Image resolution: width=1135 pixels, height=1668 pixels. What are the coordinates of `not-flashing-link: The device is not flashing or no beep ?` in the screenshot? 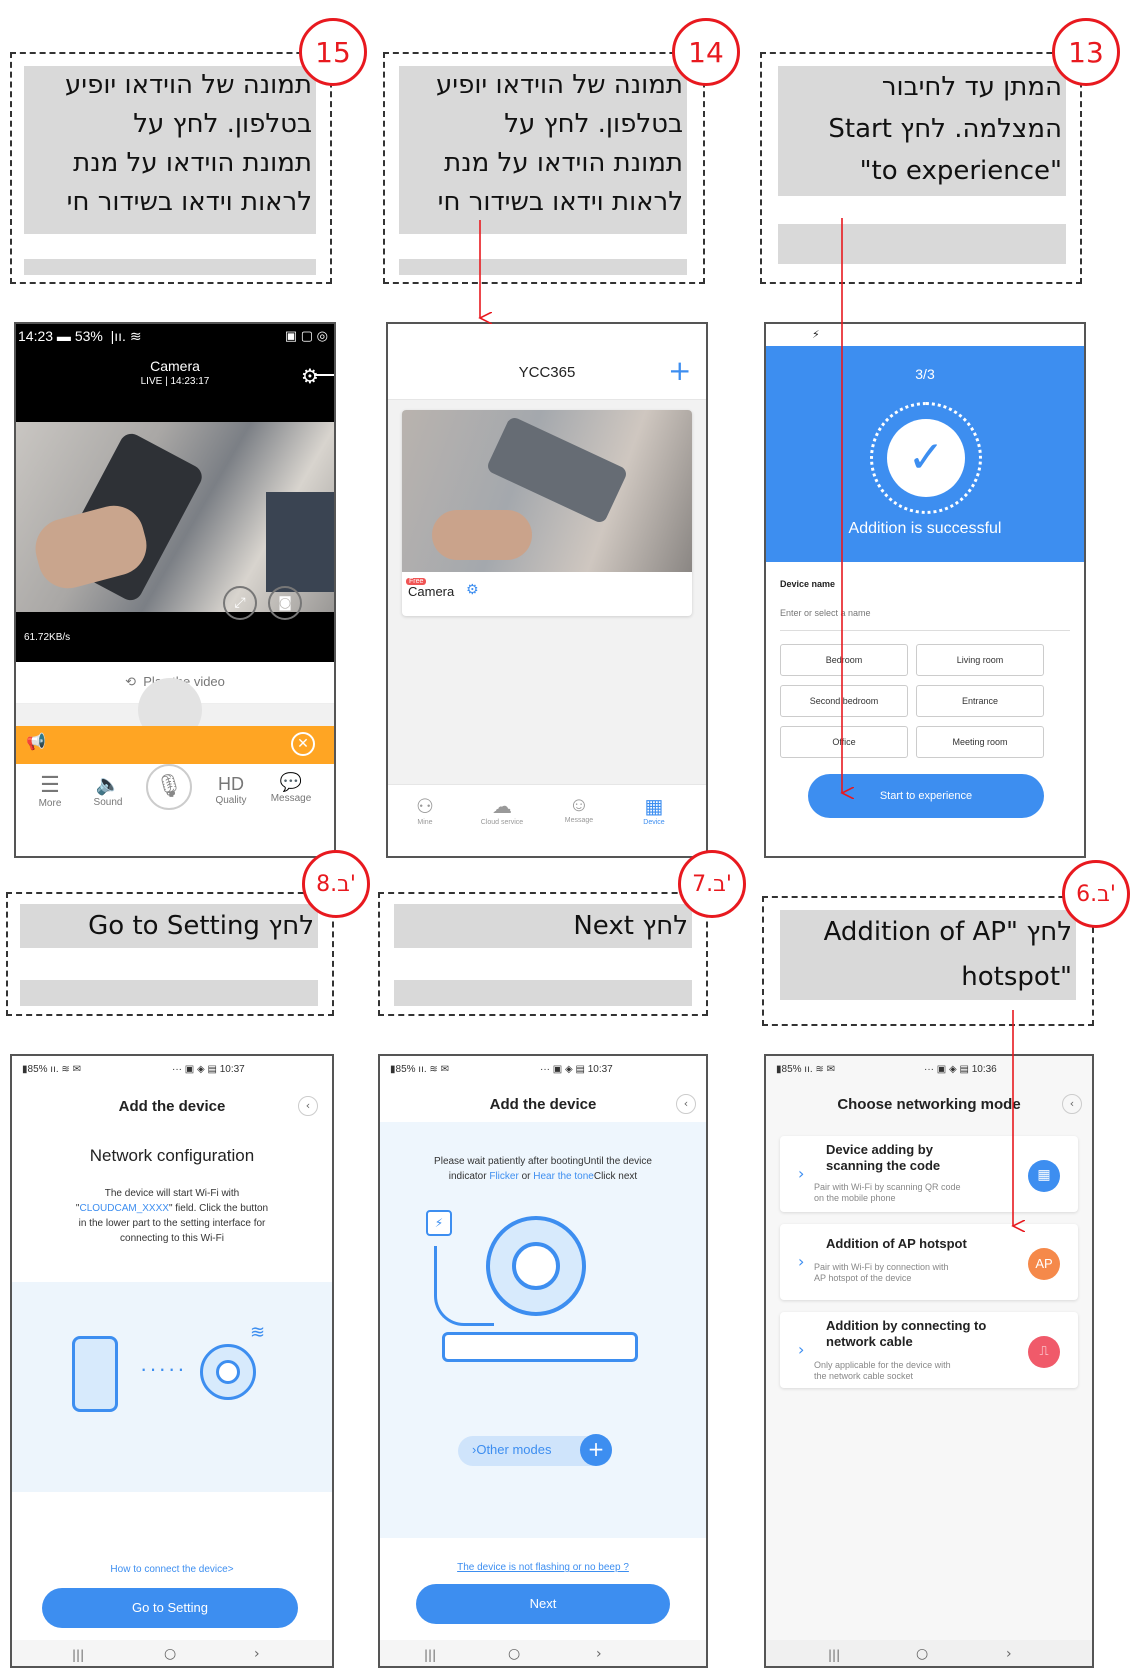 It's located at (543, 1567).